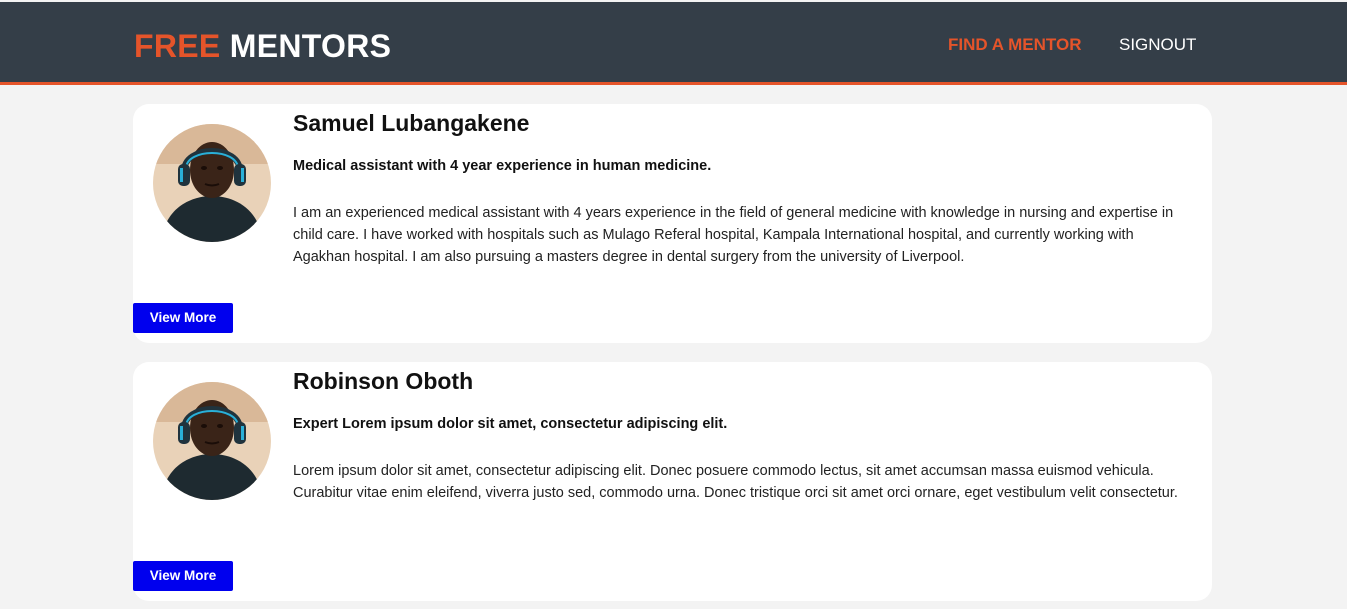  Describe the element at coordinates (177, 46) in the screenshot. I see `brand-free: FREE` at that location.